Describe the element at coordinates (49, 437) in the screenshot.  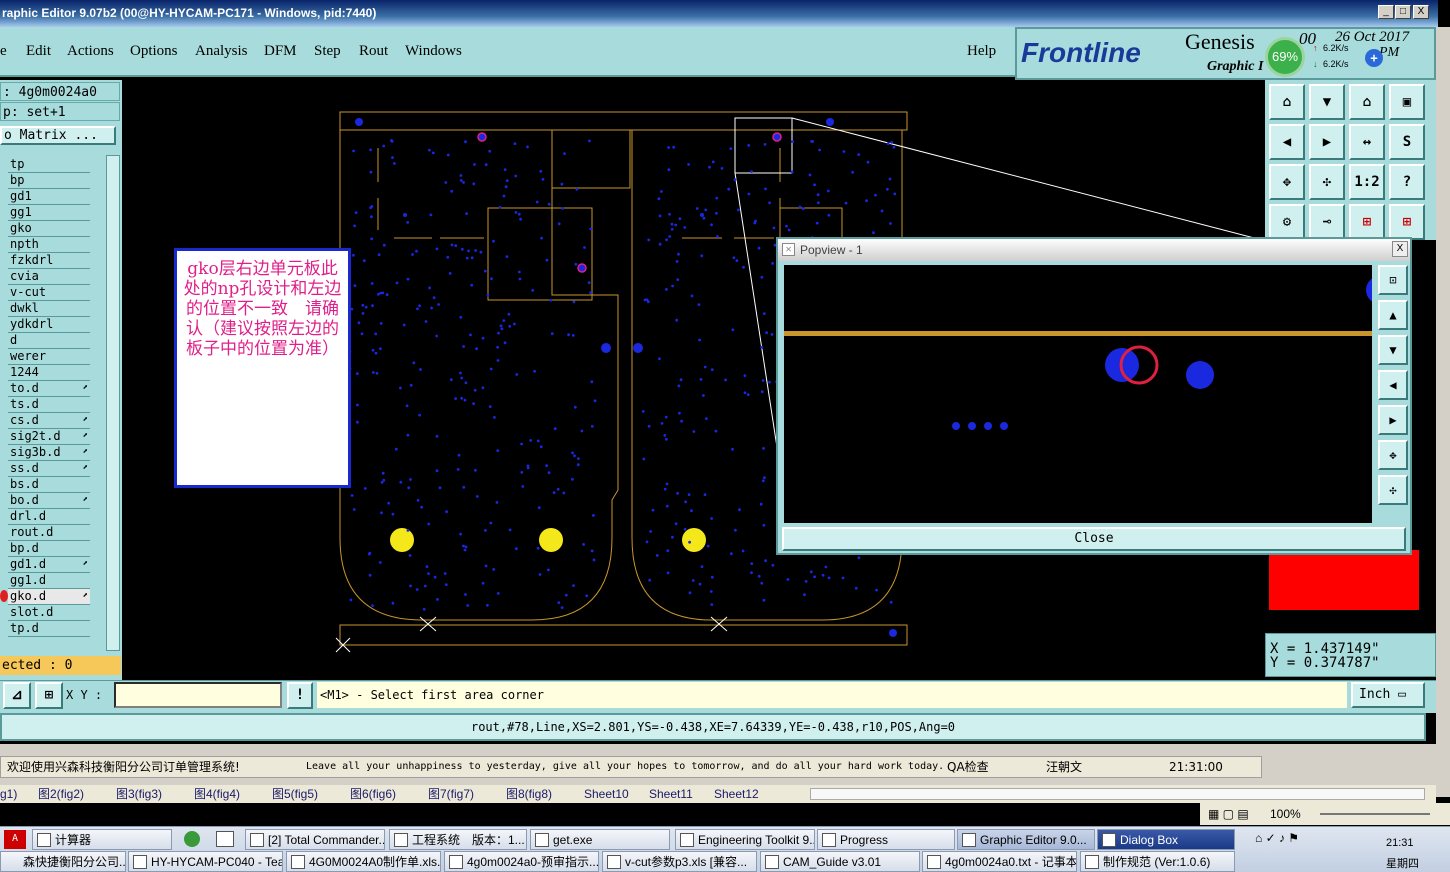
I see `layer-item: sig2t.d ⬈` at that location.